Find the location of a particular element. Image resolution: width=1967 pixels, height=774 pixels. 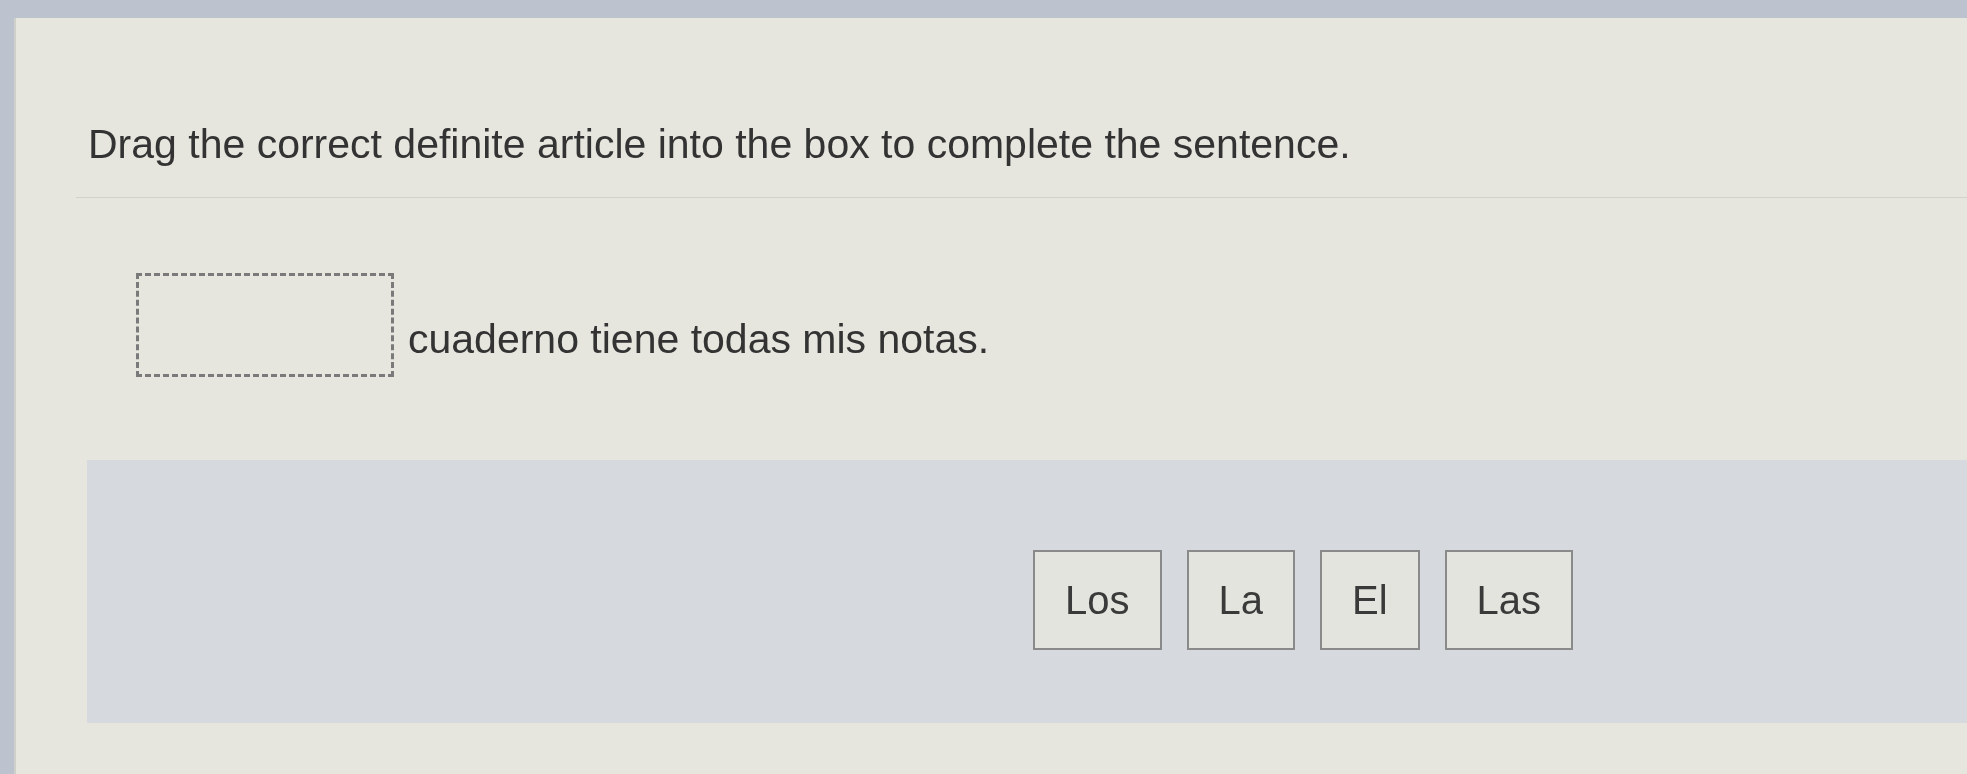

answer-tile: El is located at coordinates (1370, 599).